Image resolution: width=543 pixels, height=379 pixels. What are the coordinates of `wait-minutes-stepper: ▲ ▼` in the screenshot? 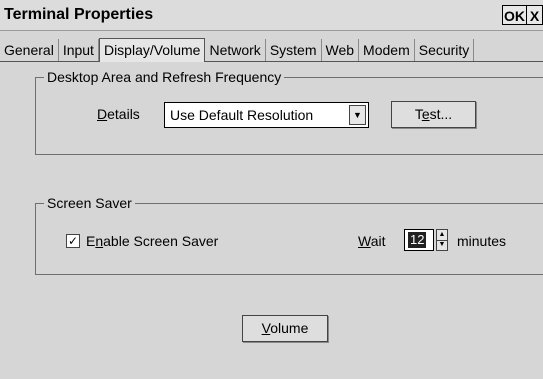 It's located at (442, 240).